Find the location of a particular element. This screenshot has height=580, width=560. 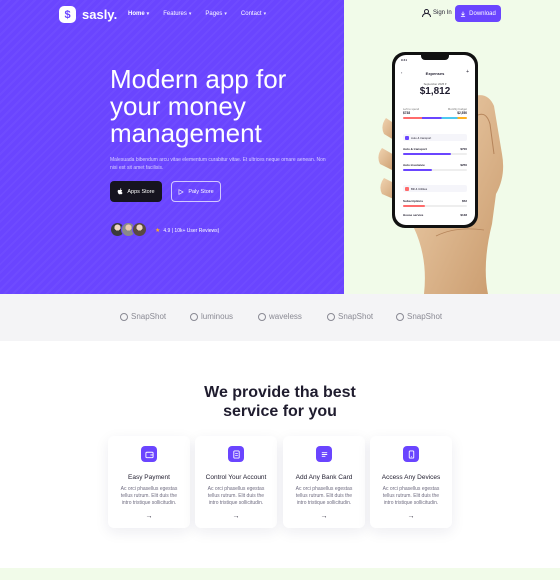

nav-item-label: Home is located at coordinates (136, 14).